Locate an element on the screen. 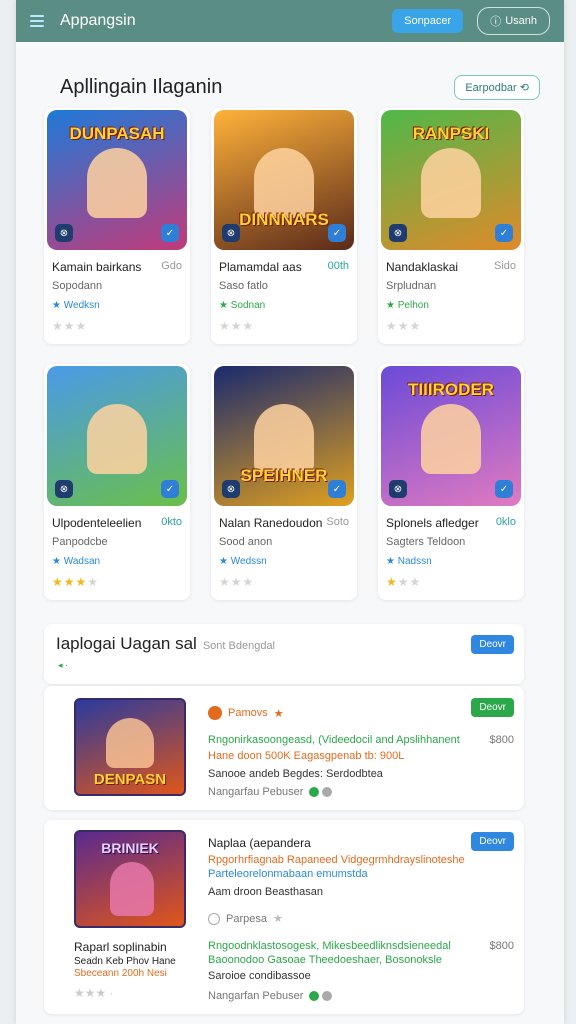  card-name-row: Plamamdal aas 00th is located at coordinates (284, 262).